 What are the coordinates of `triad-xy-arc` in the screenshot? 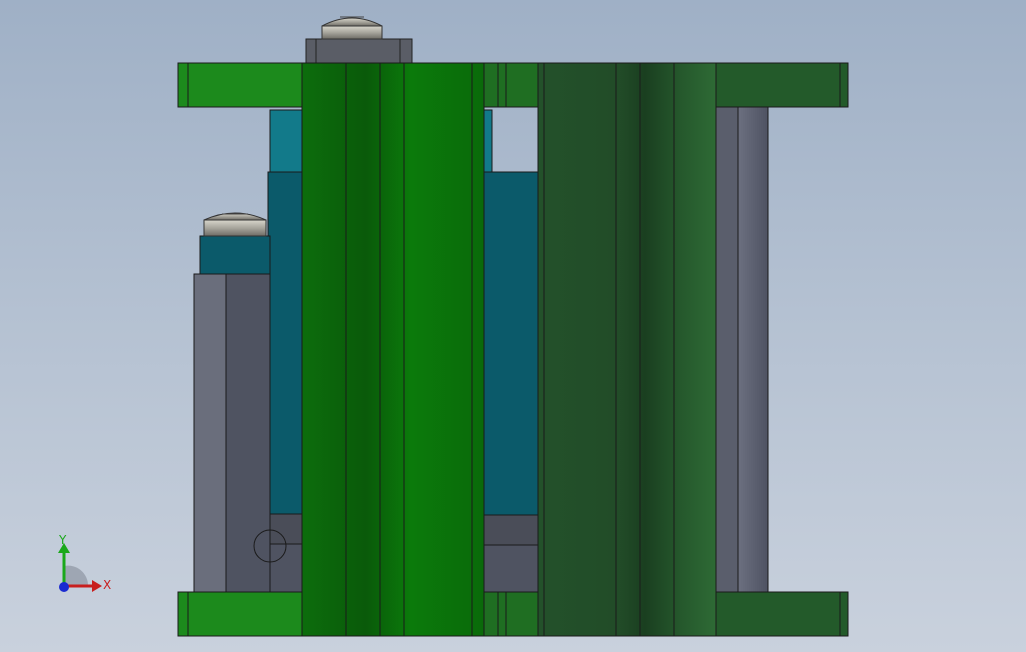 It's located at (76, 575).